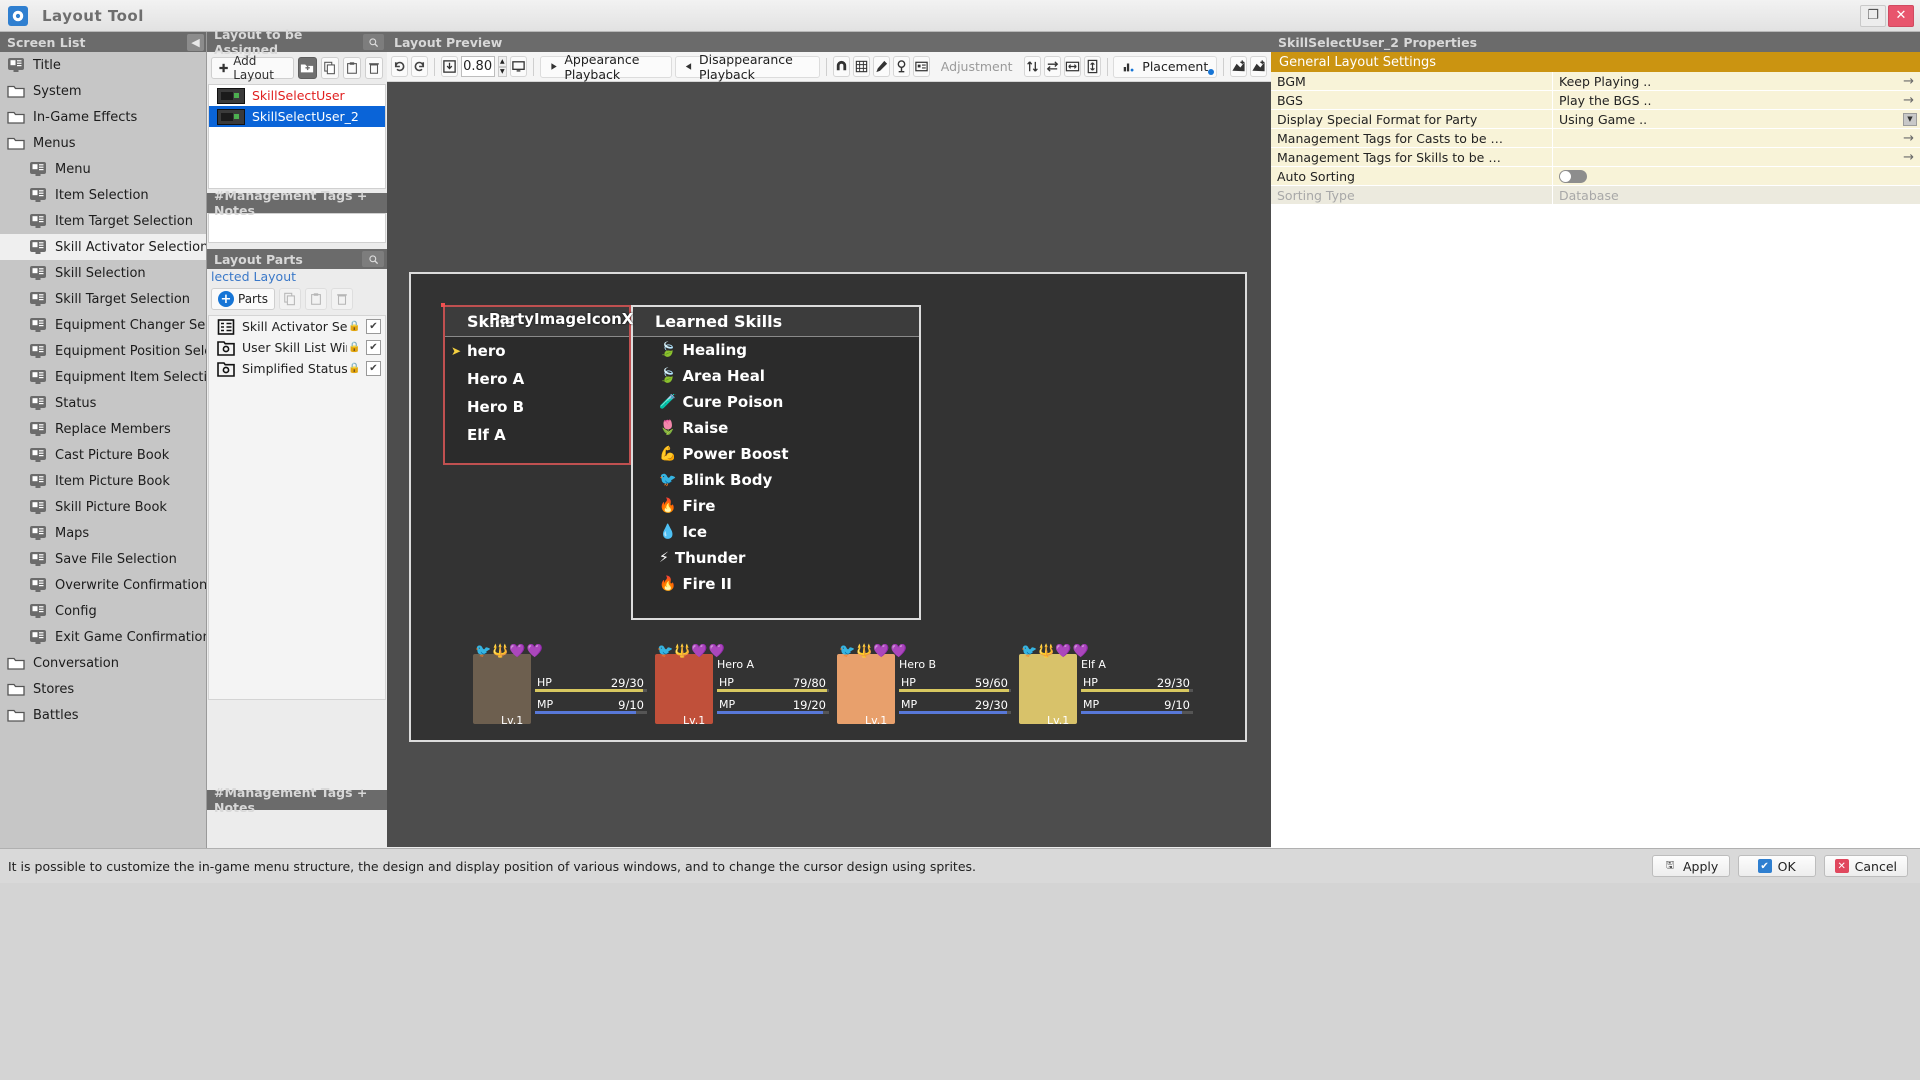  Describe the element at coordinates (103, 169) in the screenshot. I see `sidebar-item-menu: Menu` at that location.